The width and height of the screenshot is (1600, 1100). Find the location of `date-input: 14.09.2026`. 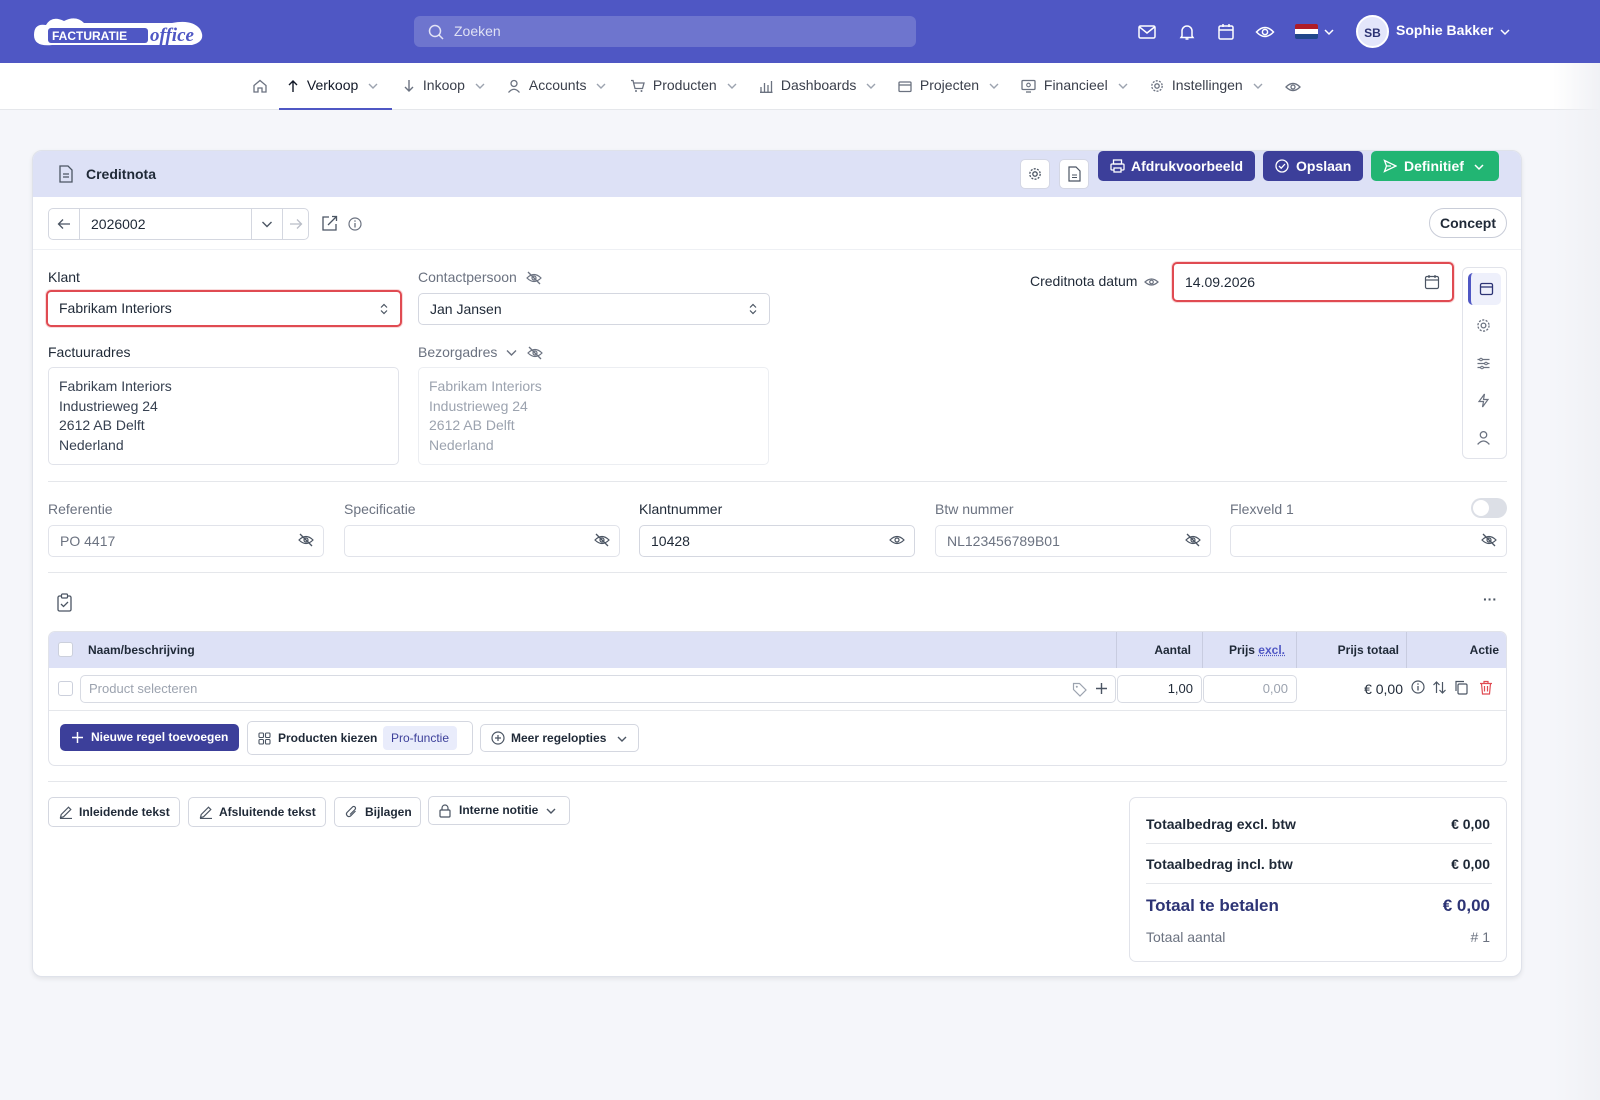

date-input: 14.09.2026 is located at coordinates (1313, 282).